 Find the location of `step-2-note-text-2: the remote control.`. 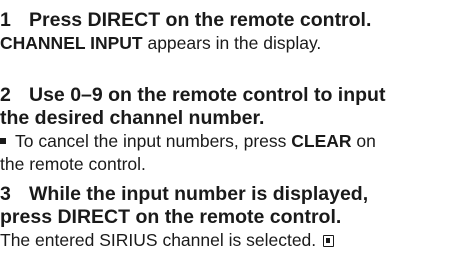

step-2-note-text-2: the remote control. is located at coordinates (73, 164).